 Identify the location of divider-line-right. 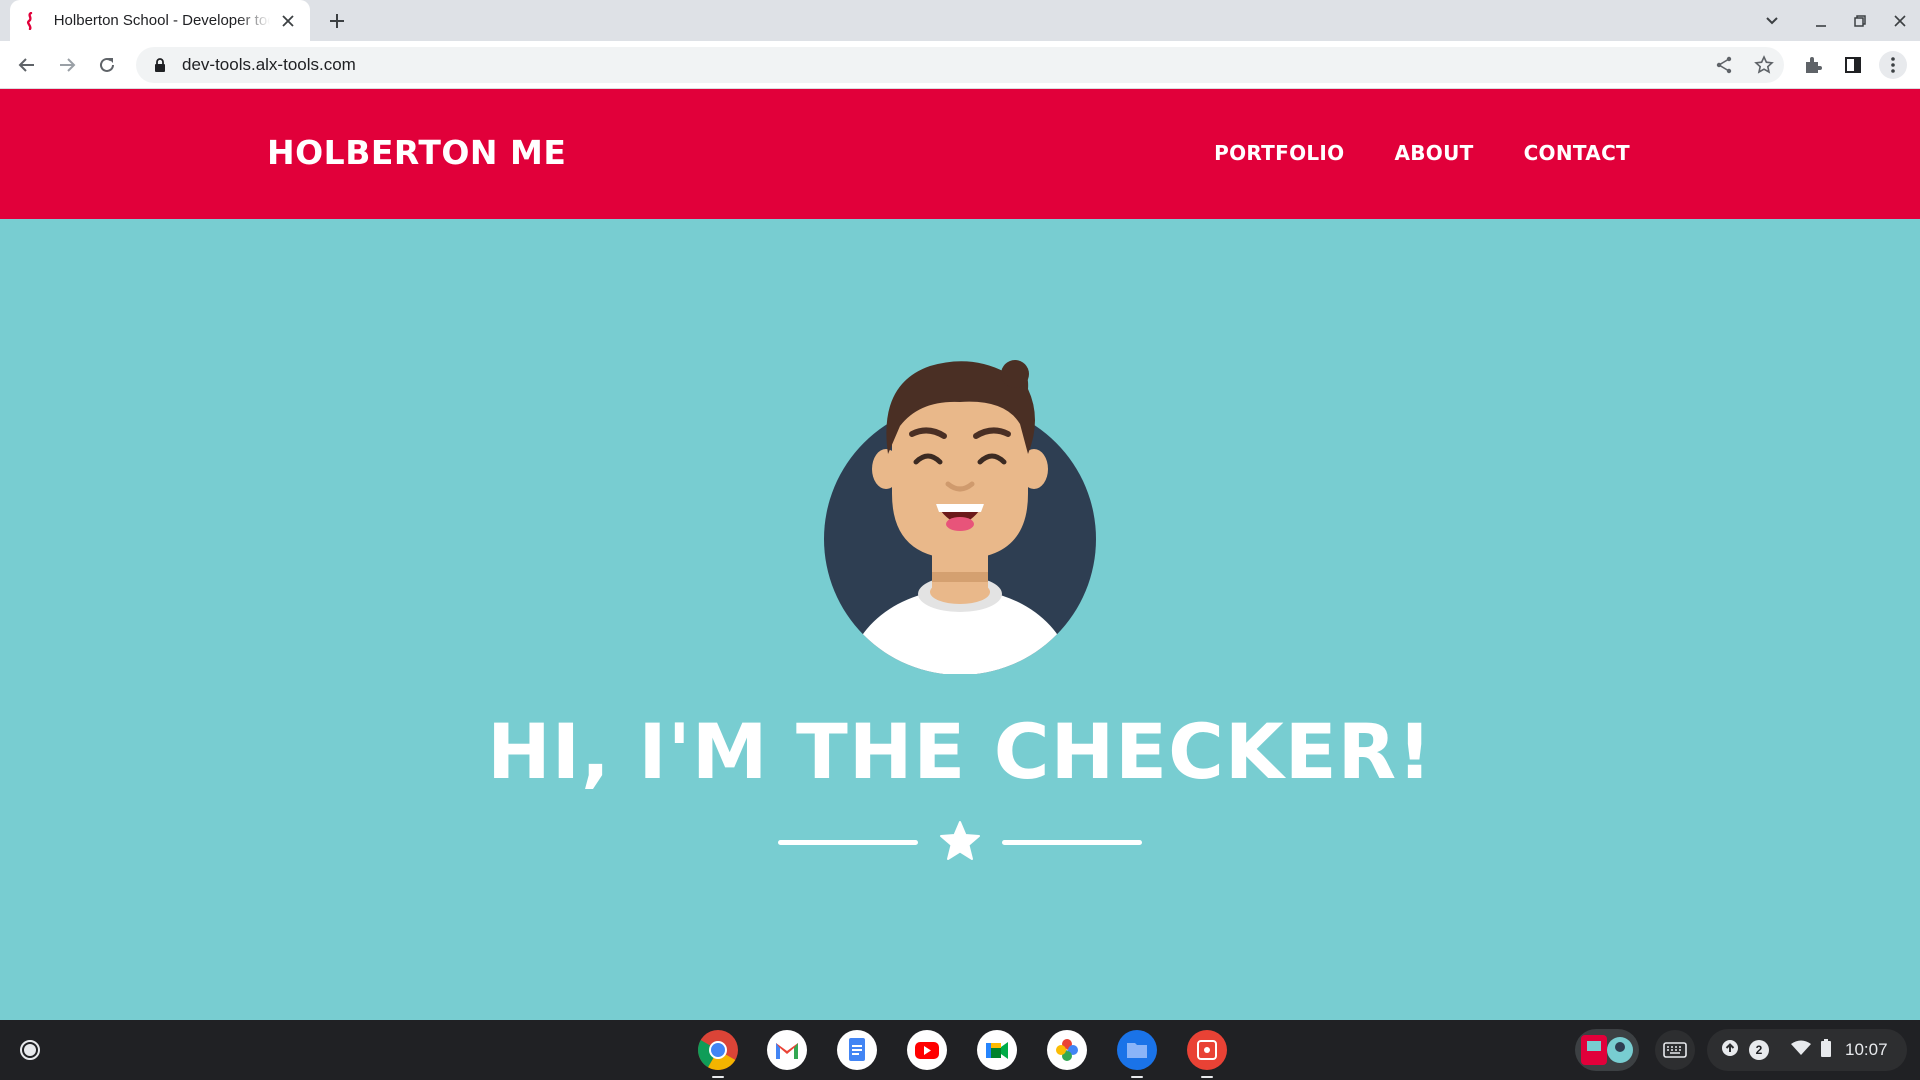
(1072, 842).